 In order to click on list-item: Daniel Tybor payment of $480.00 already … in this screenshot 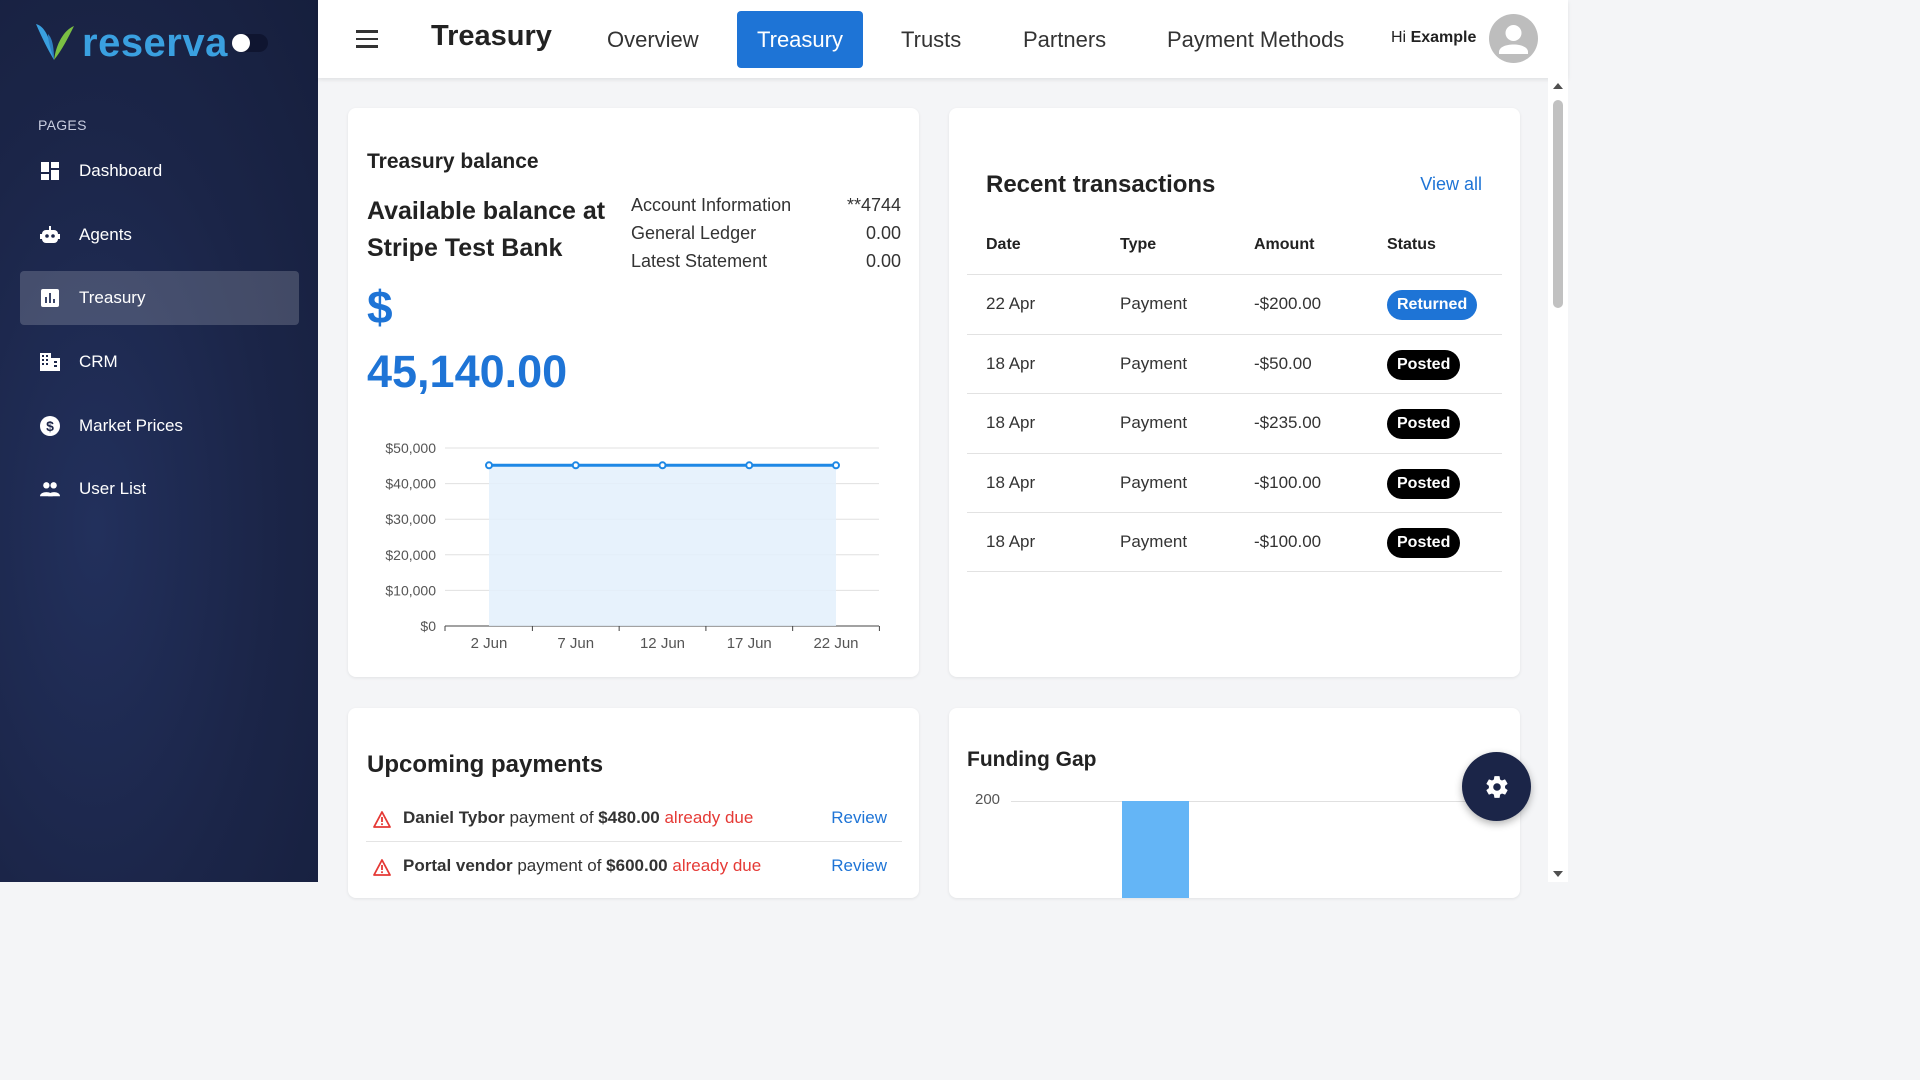, I will do `click(634, 818)`.